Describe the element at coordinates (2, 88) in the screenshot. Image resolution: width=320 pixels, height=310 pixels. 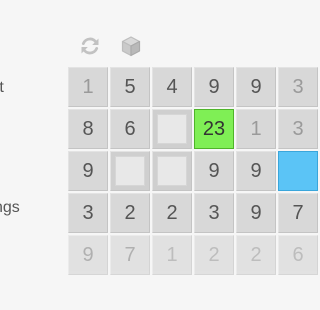
I see `sidebar-item-label: rt` at that location.